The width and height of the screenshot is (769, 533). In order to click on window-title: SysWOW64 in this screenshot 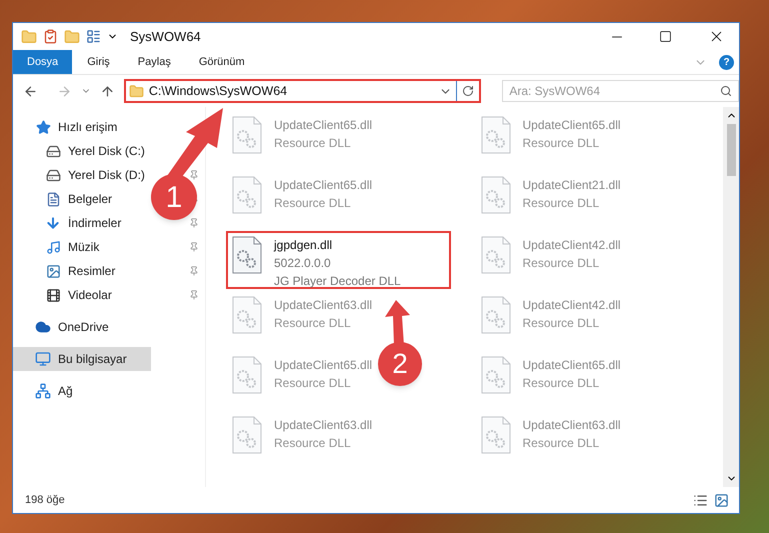, I will do `click(165, 37)`.